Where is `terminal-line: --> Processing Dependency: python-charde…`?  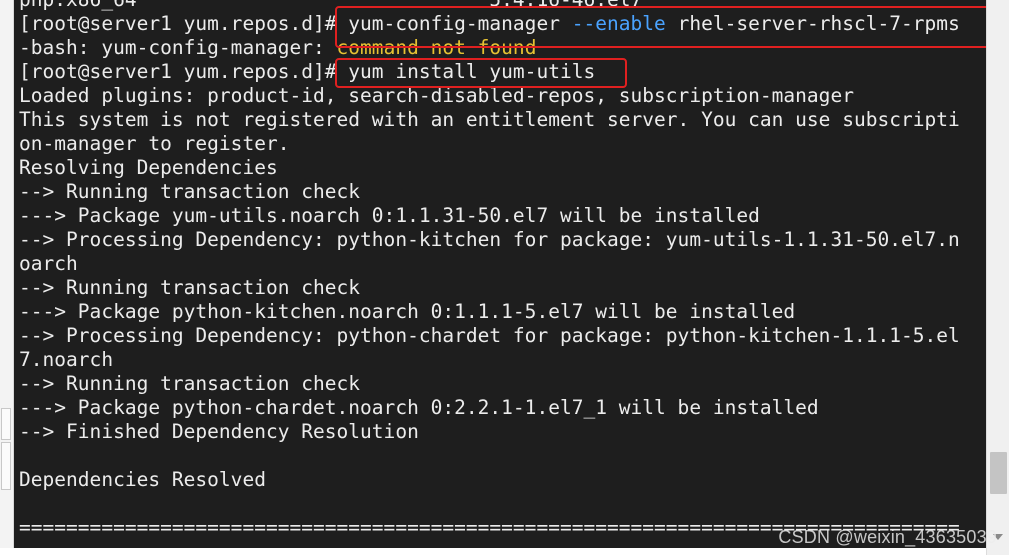 terminal-line: --> Processing Dependency: python-charde… is located at coordinates (502, 336).